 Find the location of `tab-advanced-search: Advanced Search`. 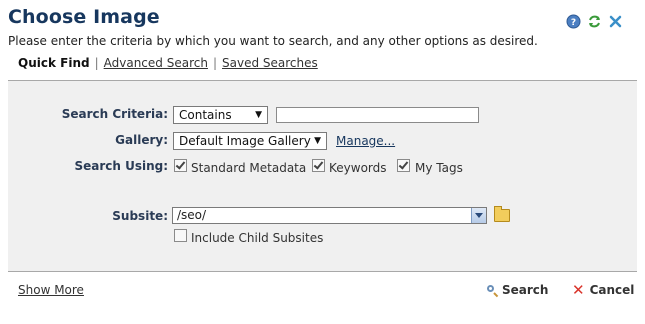

tab-advanced-search: Advanced Search is located at coordinates (156, 63).